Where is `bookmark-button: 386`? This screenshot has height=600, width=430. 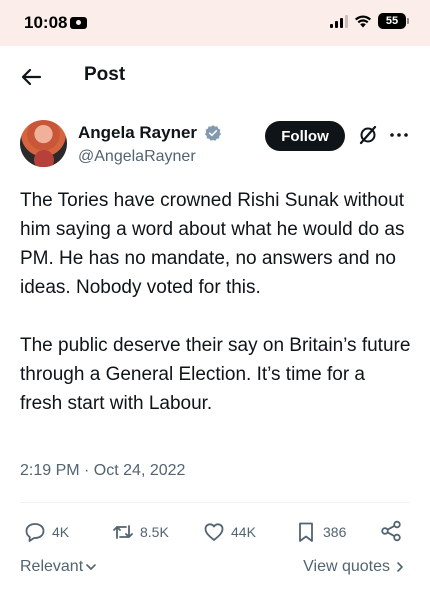 bookmark-button: 386 is located at coordinates (320, 532).